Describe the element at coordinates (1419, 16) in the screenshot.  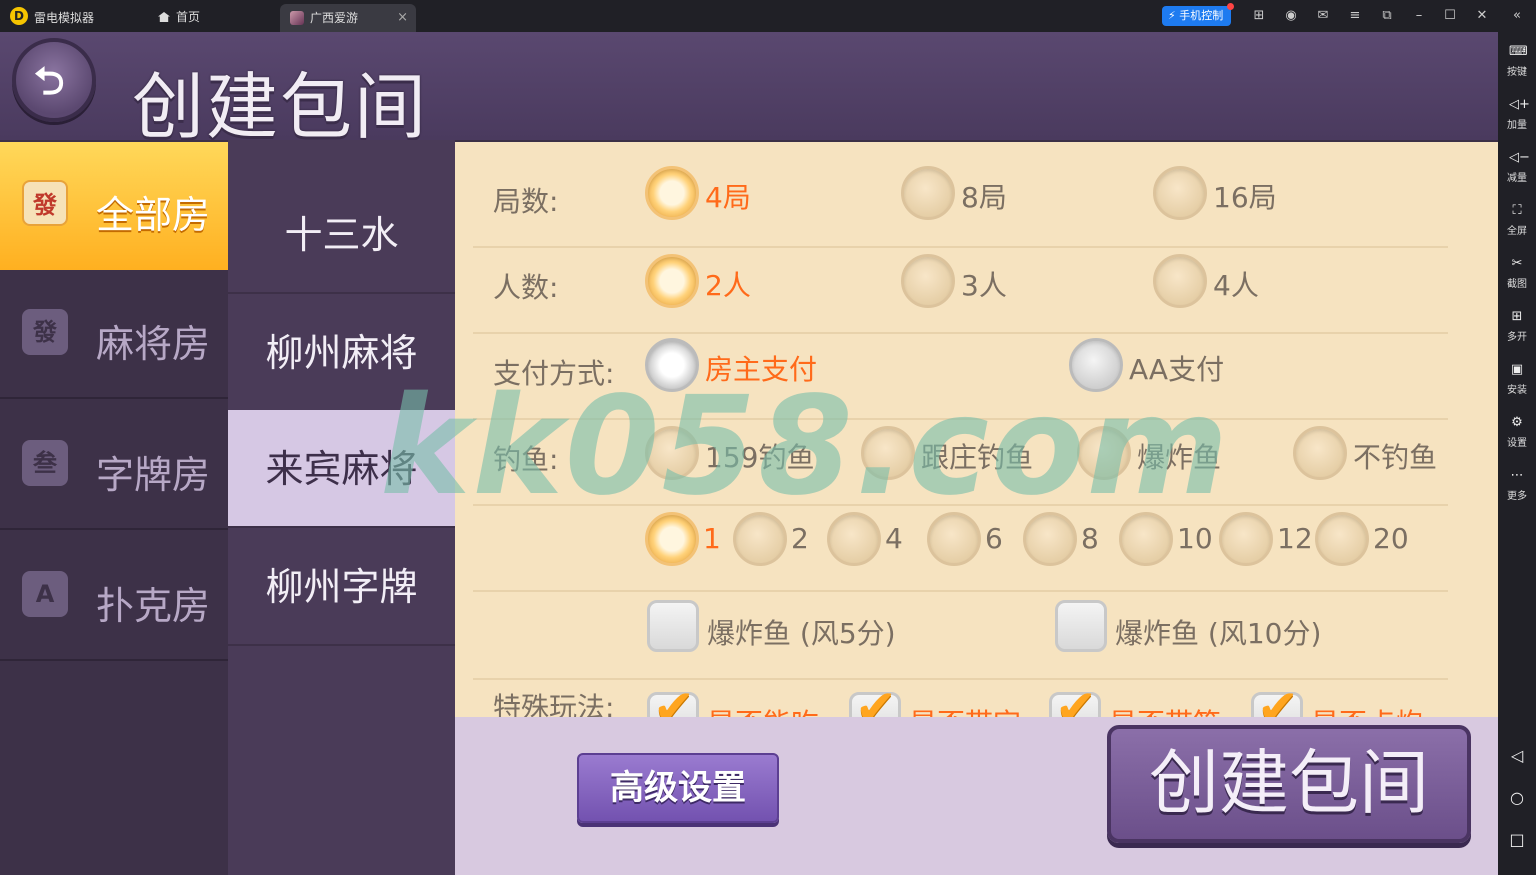
I see `minimize-icon: –` at that location.